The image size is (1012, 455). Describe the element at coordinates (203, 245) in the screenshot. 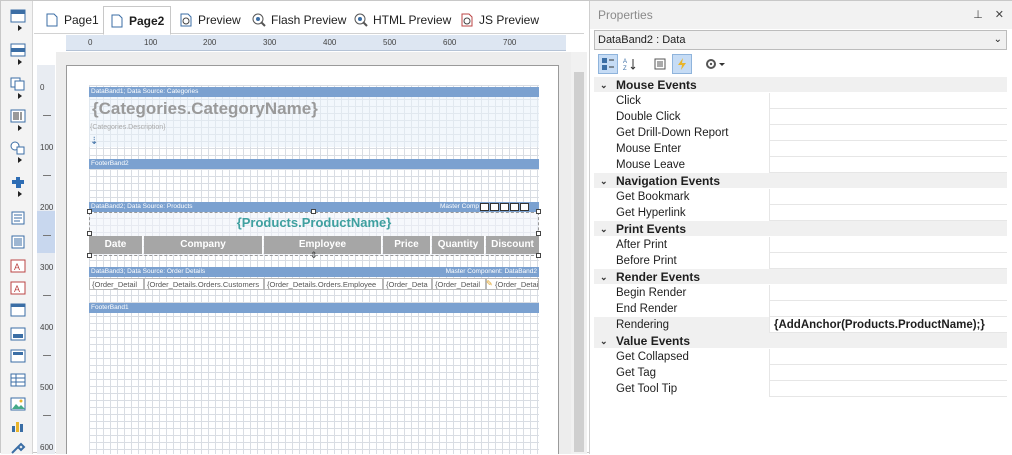

I see `header-company: Company` at that location.